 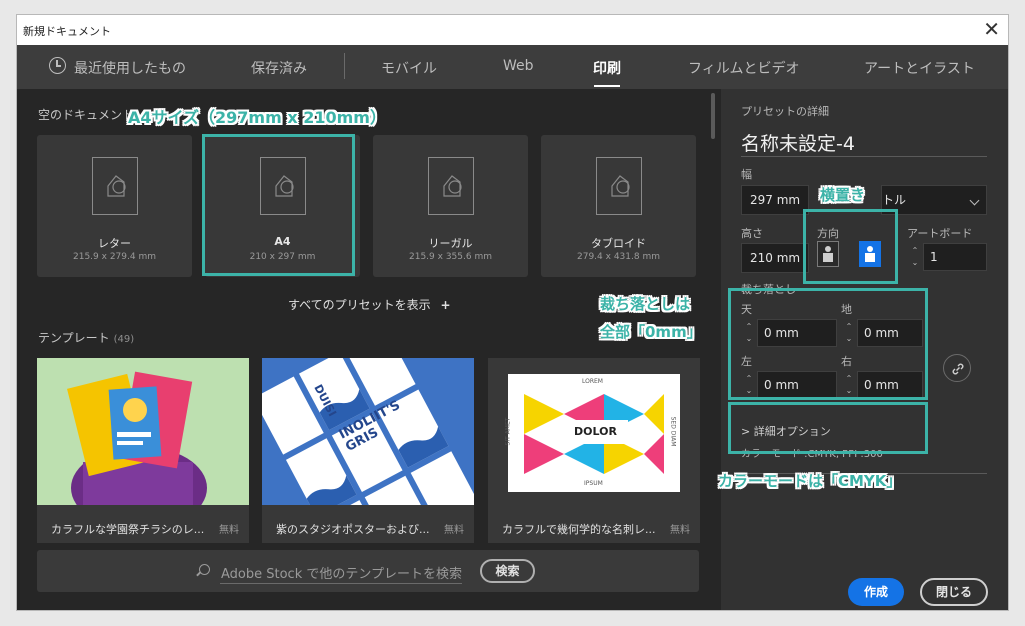 I want to click on height-input: 210 mm, so click(x=775, y=258).